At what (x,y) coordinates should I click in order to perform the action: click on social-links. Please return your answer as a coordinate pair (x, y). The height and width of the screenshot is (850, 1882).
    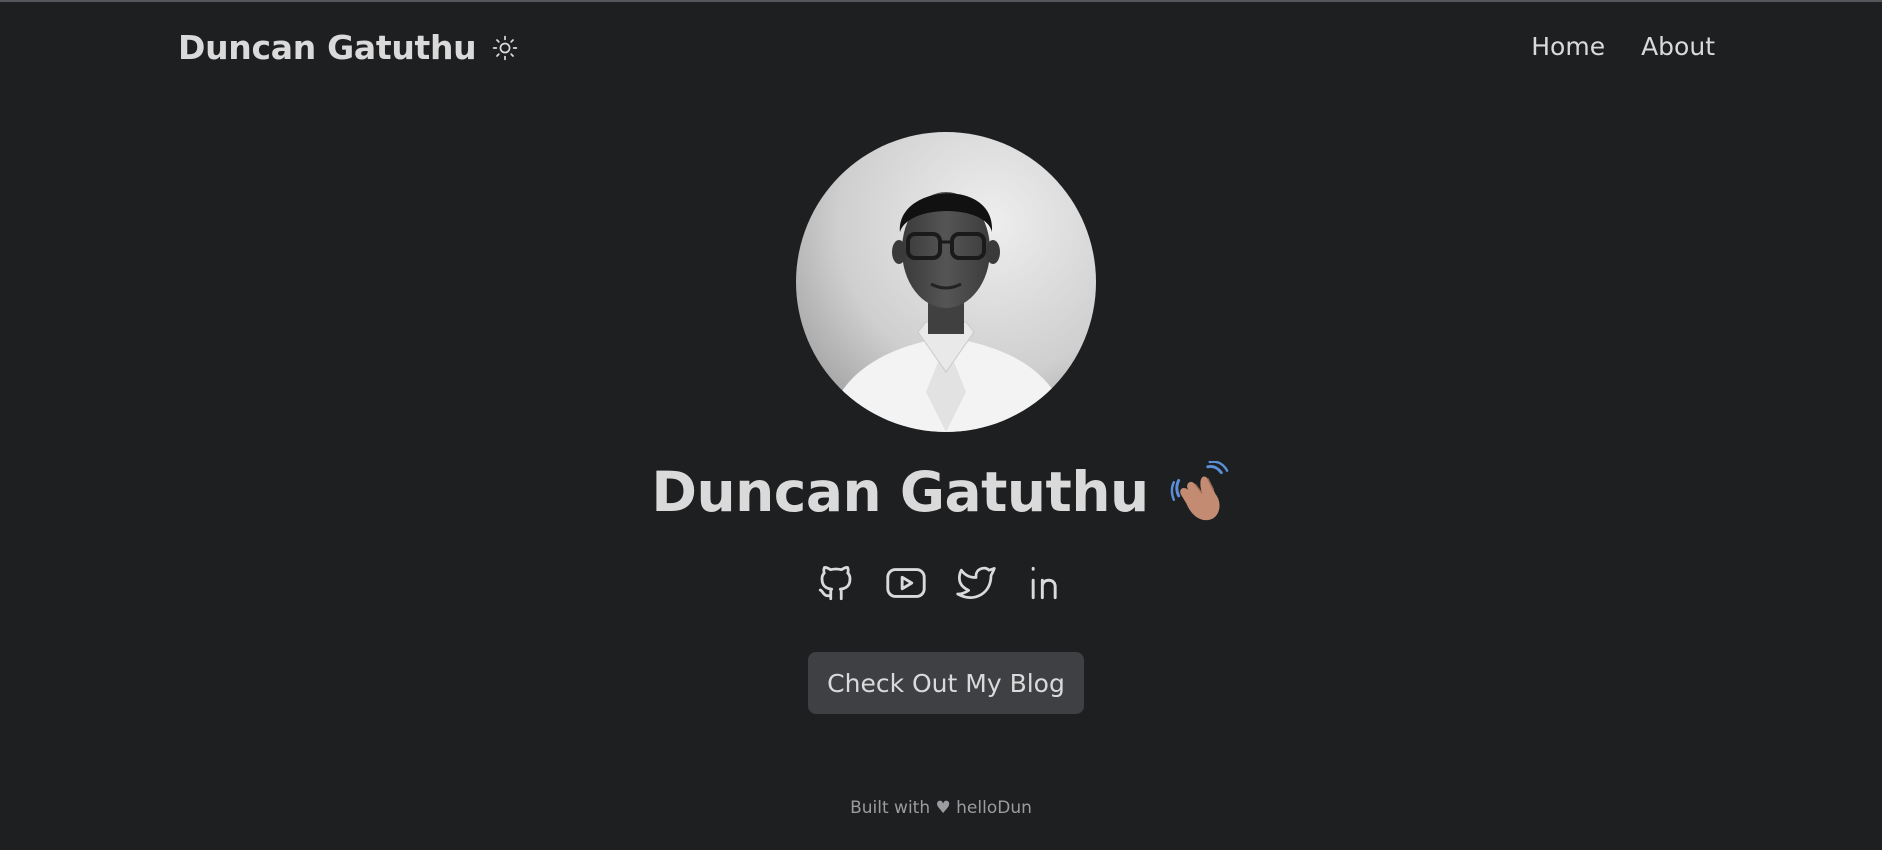
    Looking at the image, I should click on (941, 583).